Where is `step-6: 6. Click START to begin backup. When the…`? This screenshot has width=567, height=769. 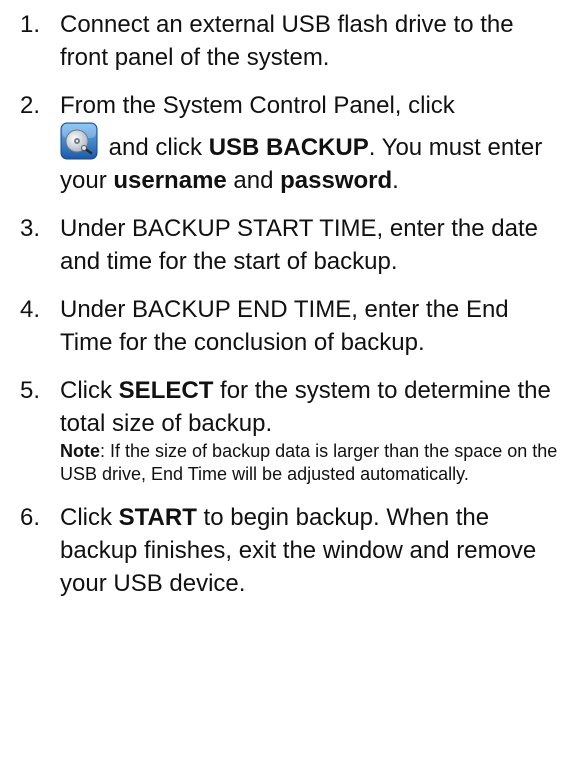
step-6: 6. Click START to begin backup. When the… is located at coordinates (283, 550).